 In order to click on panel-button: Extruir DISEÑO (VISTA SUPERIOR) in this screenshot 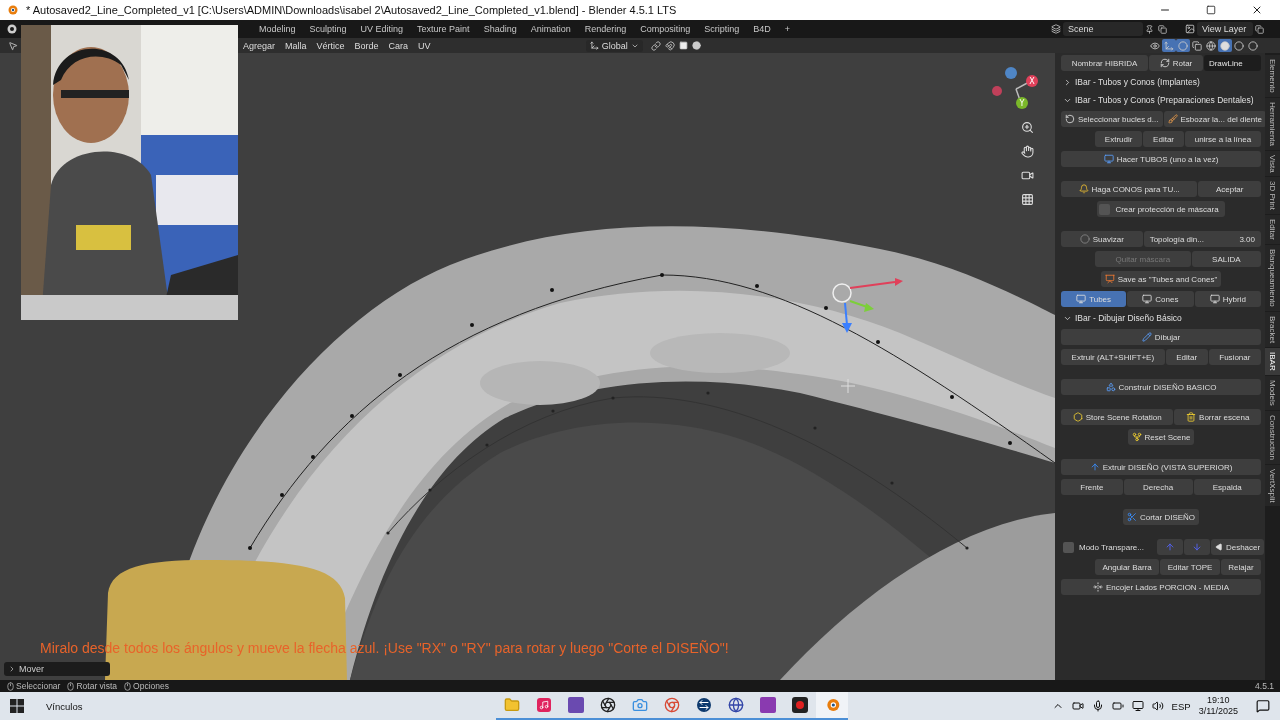, I will do `click(1161, 467)`.